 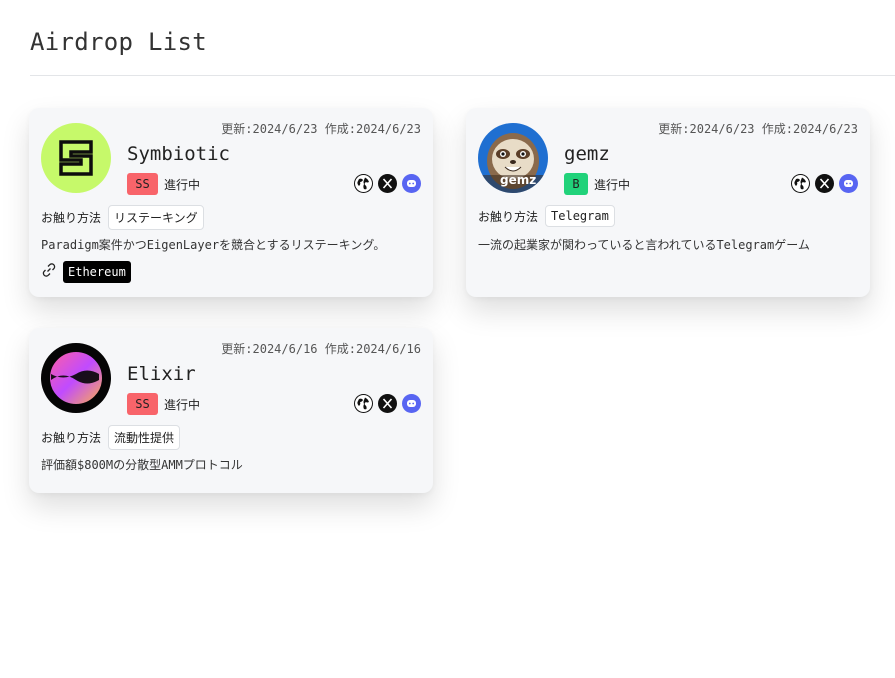 I want to click on method-row: お触り方法 Telegram, so click(x=546, y=216).